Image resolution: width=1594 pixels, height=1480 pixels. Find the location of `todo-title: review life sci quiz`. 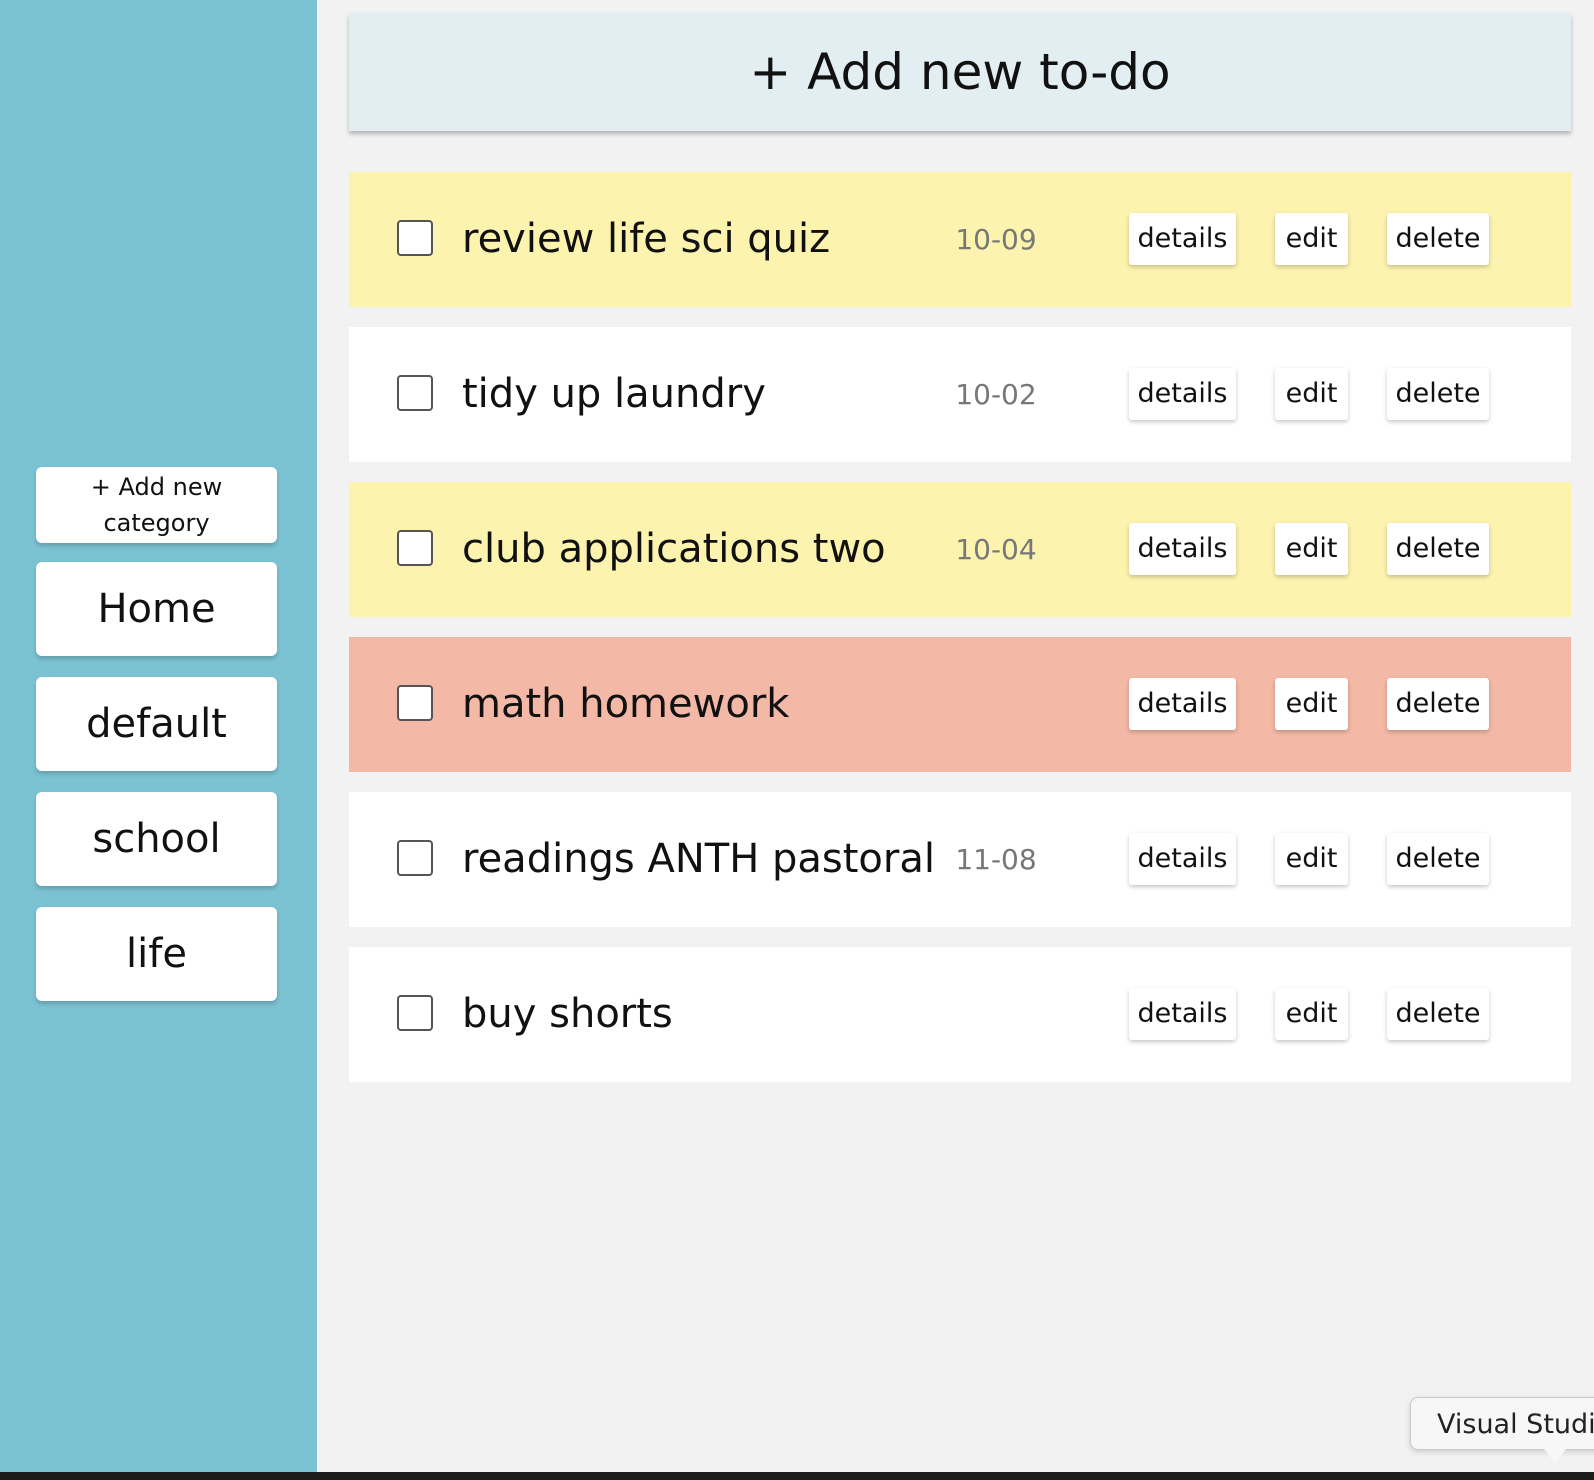

todo-title: review life sci quiz is located at coordinates (646, 239).